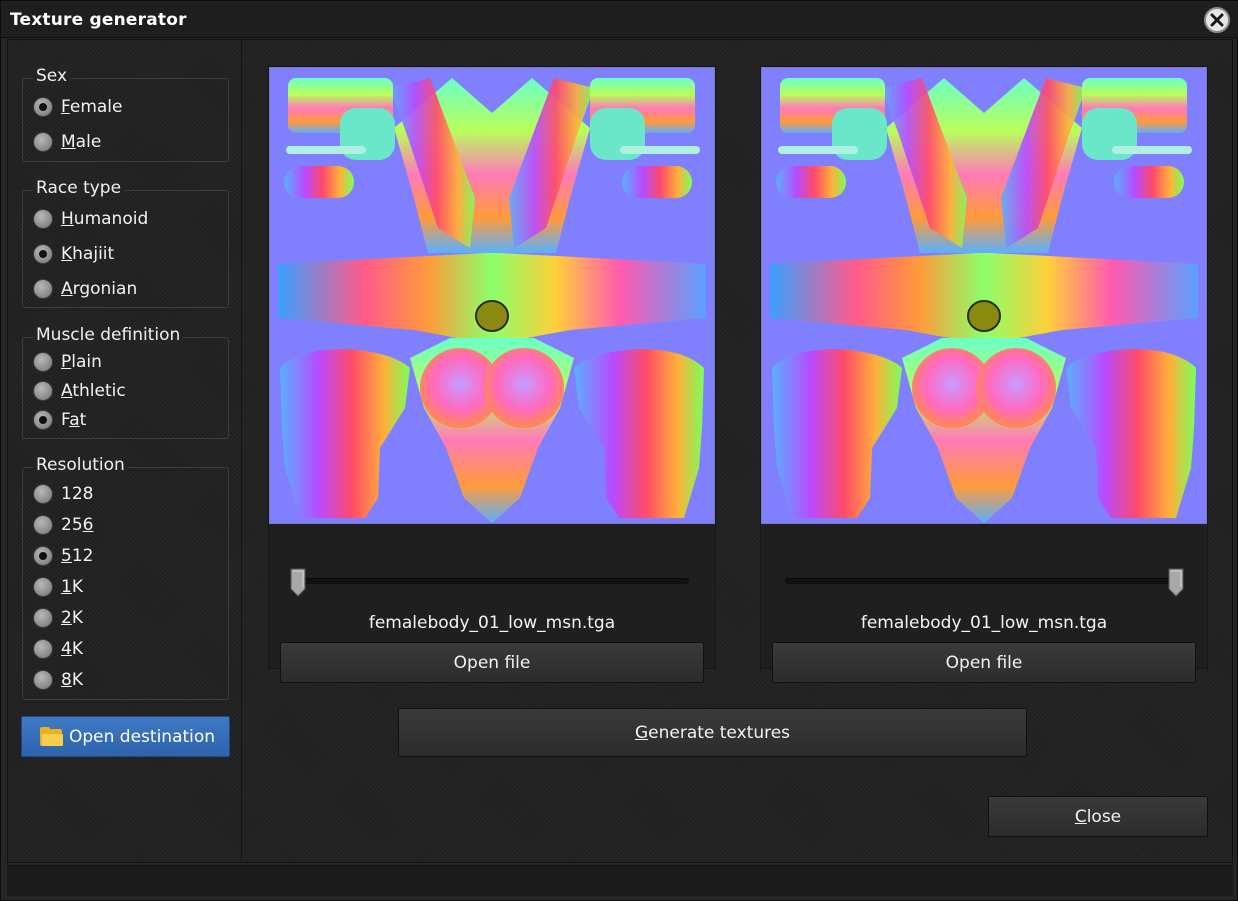 The image size is (1238, 901). Describe the element at coordinates (77, 525) in the screenshot. I see `radio-label: 256` at that location.